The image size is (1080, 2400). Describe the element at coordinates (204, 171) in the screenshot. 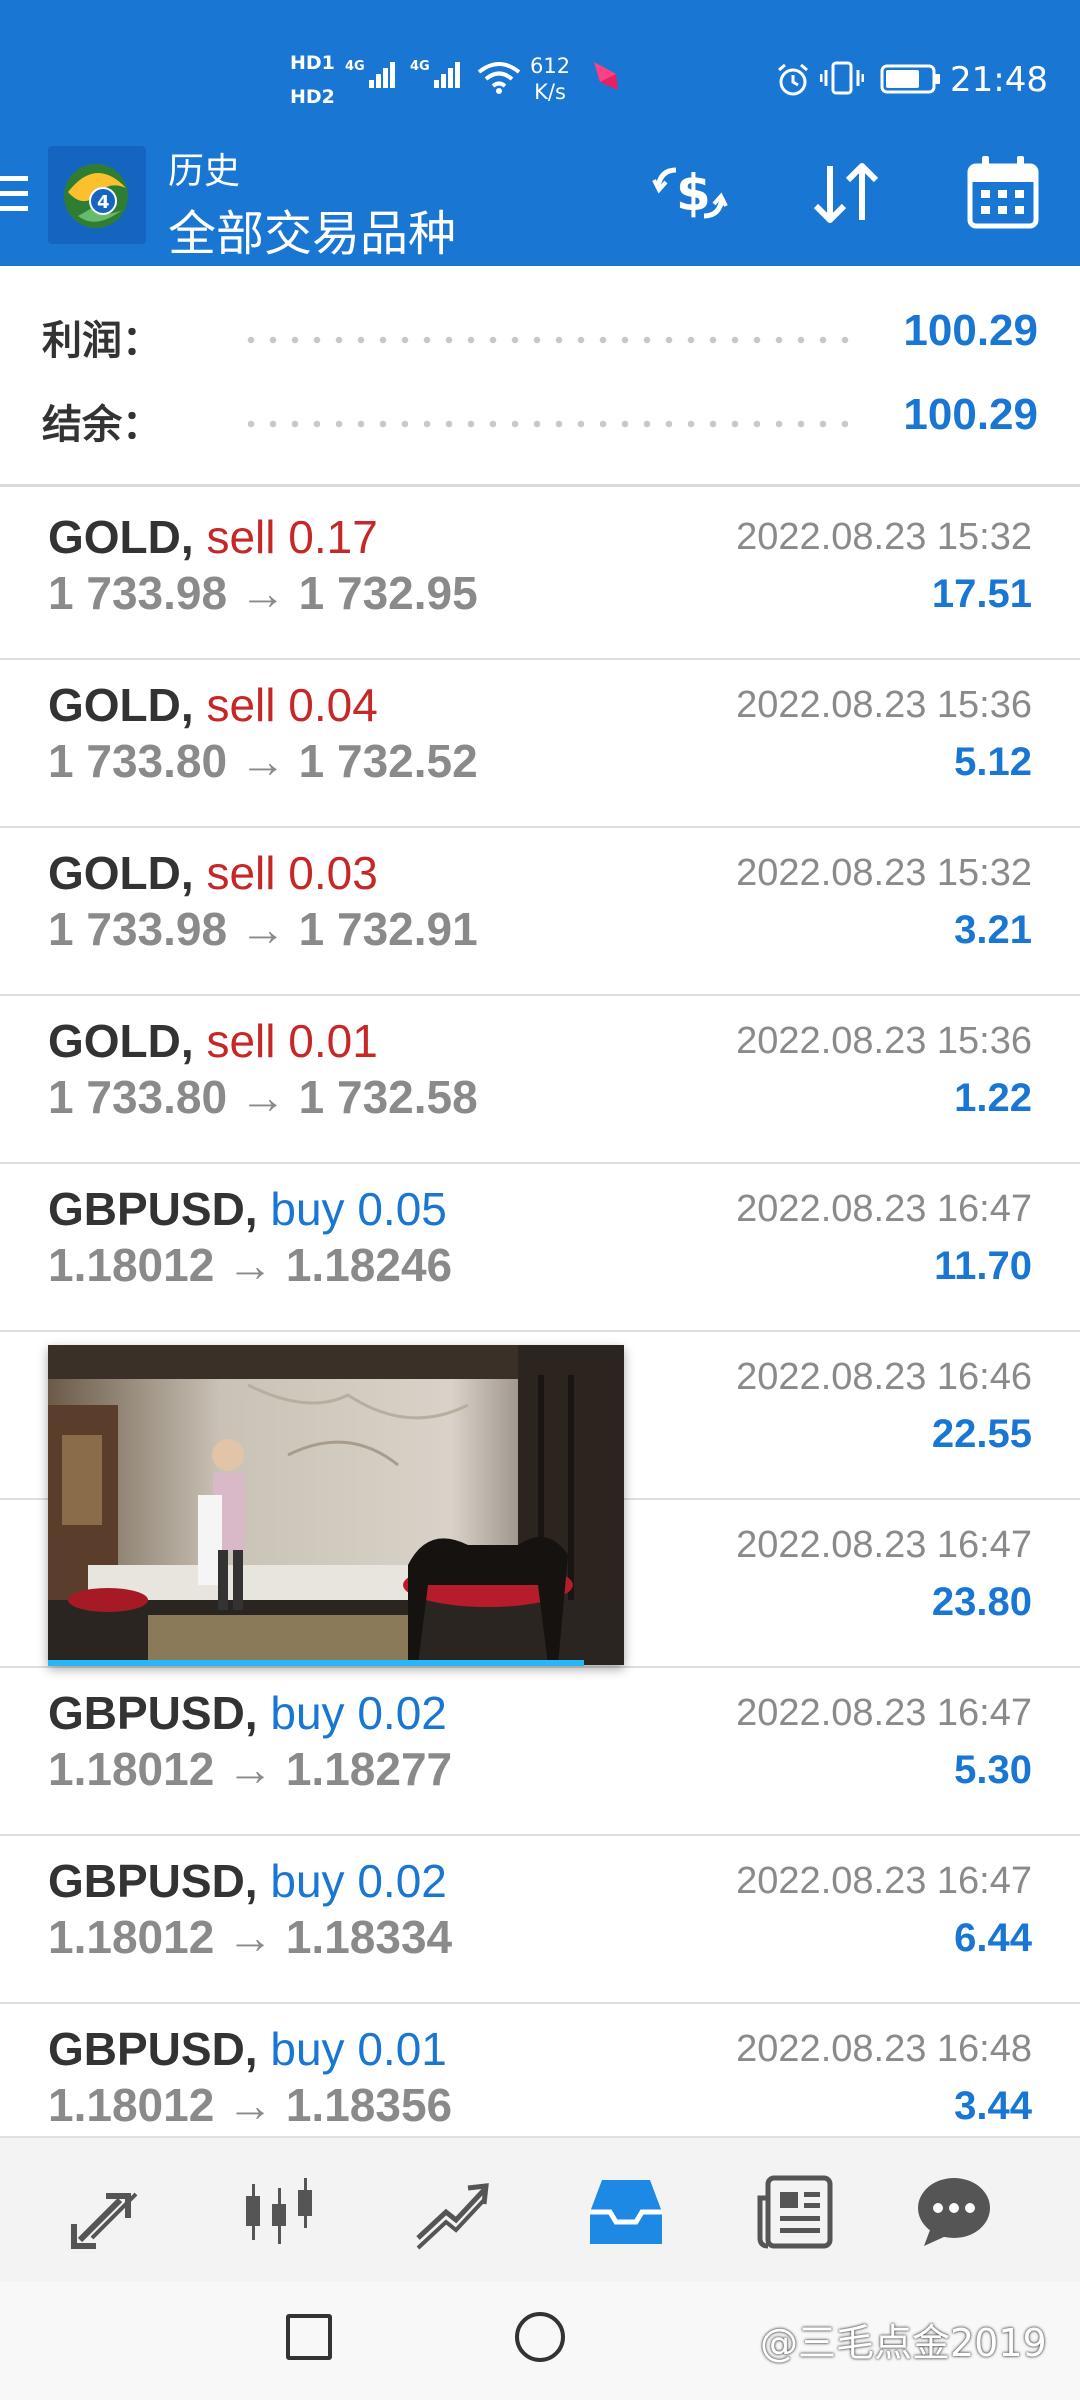

I see `page-title: 历史` at that location.